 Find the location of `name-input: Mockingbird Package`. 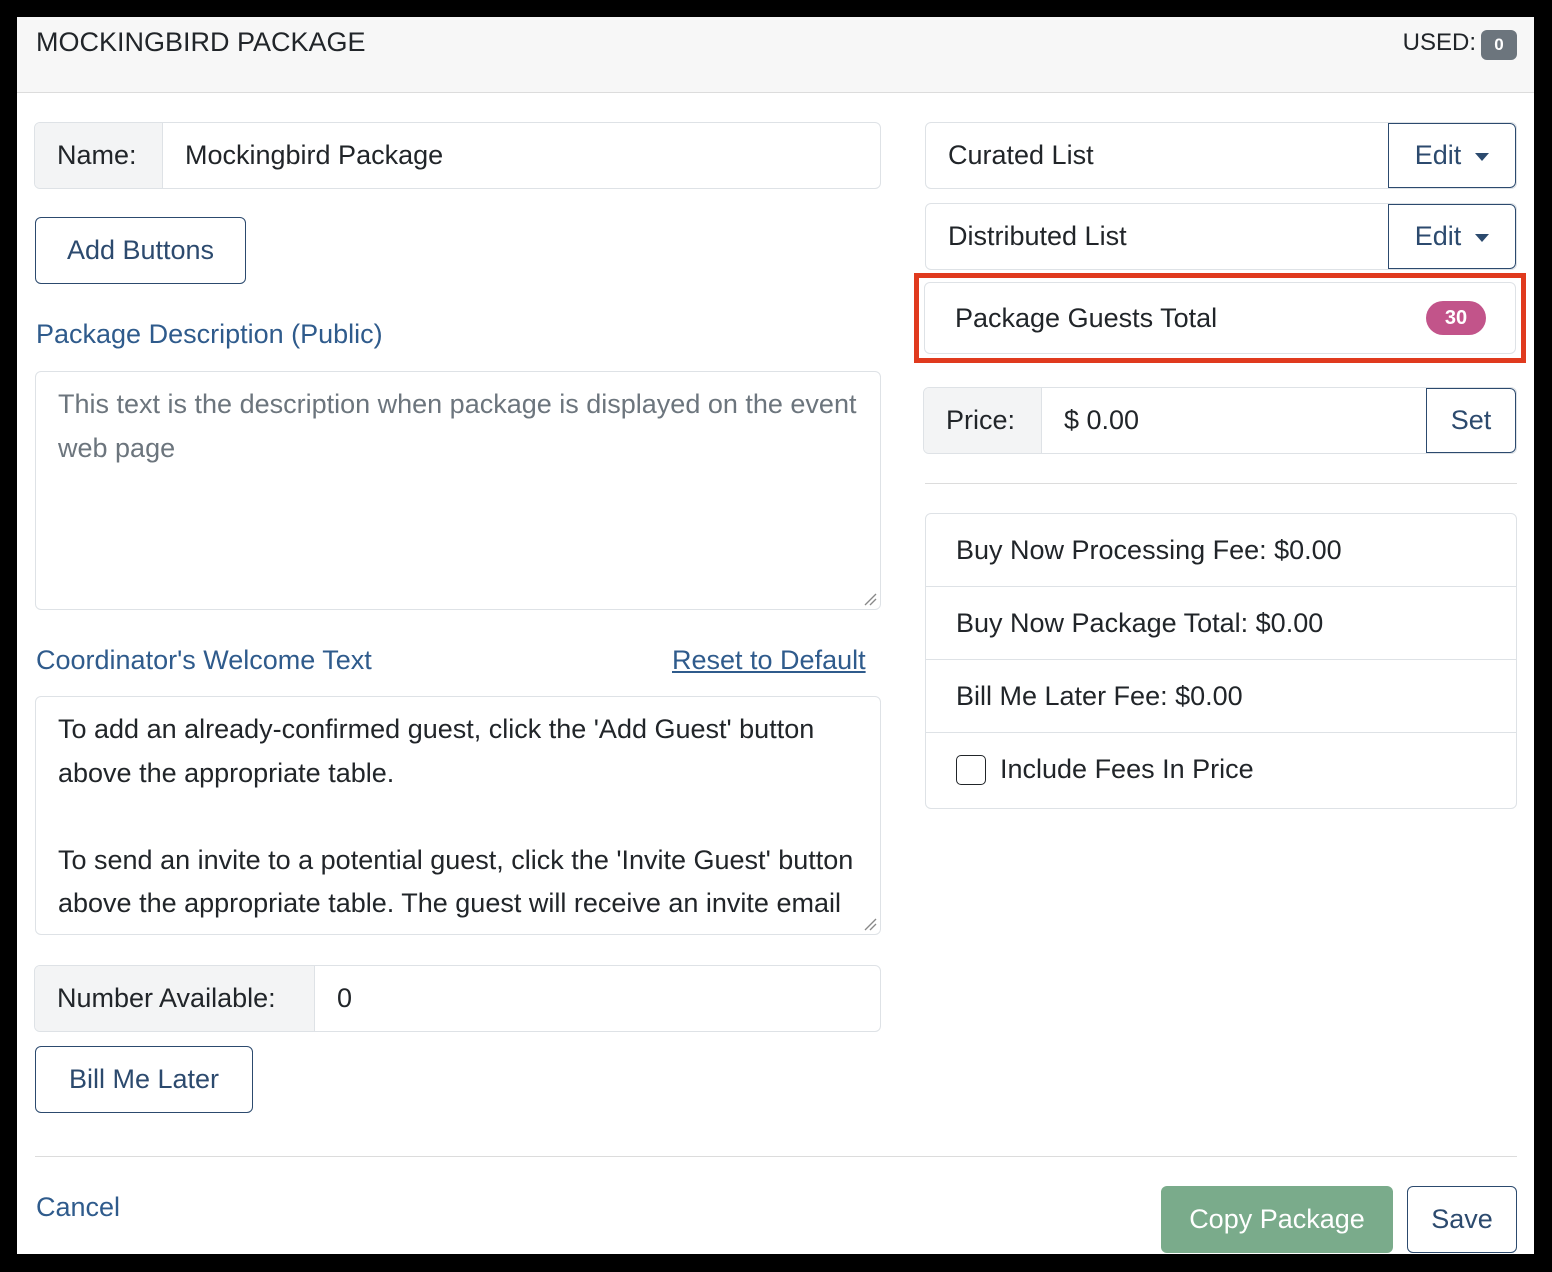

name-input: Mockingbird Package is located at coordinates (521, 155).